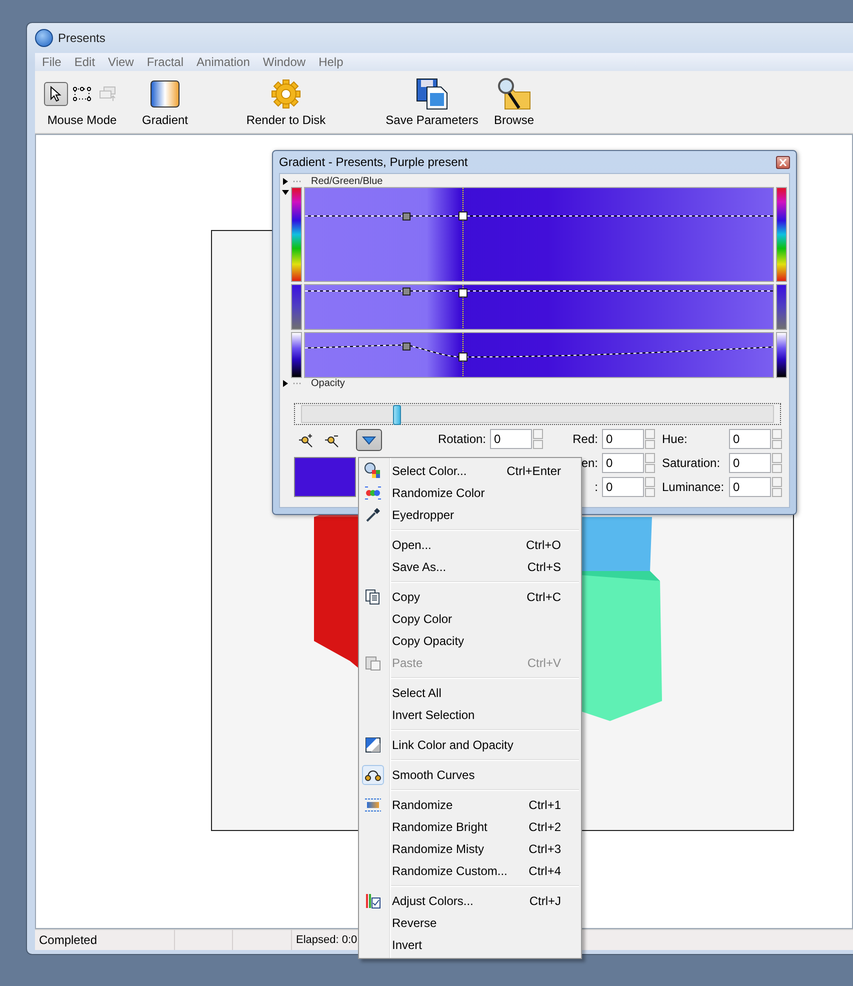  Describe the element at coordinates (470, 901) in the screenshot. I see `menu-item: Adjust Colors... Ctrl+J` at that location.